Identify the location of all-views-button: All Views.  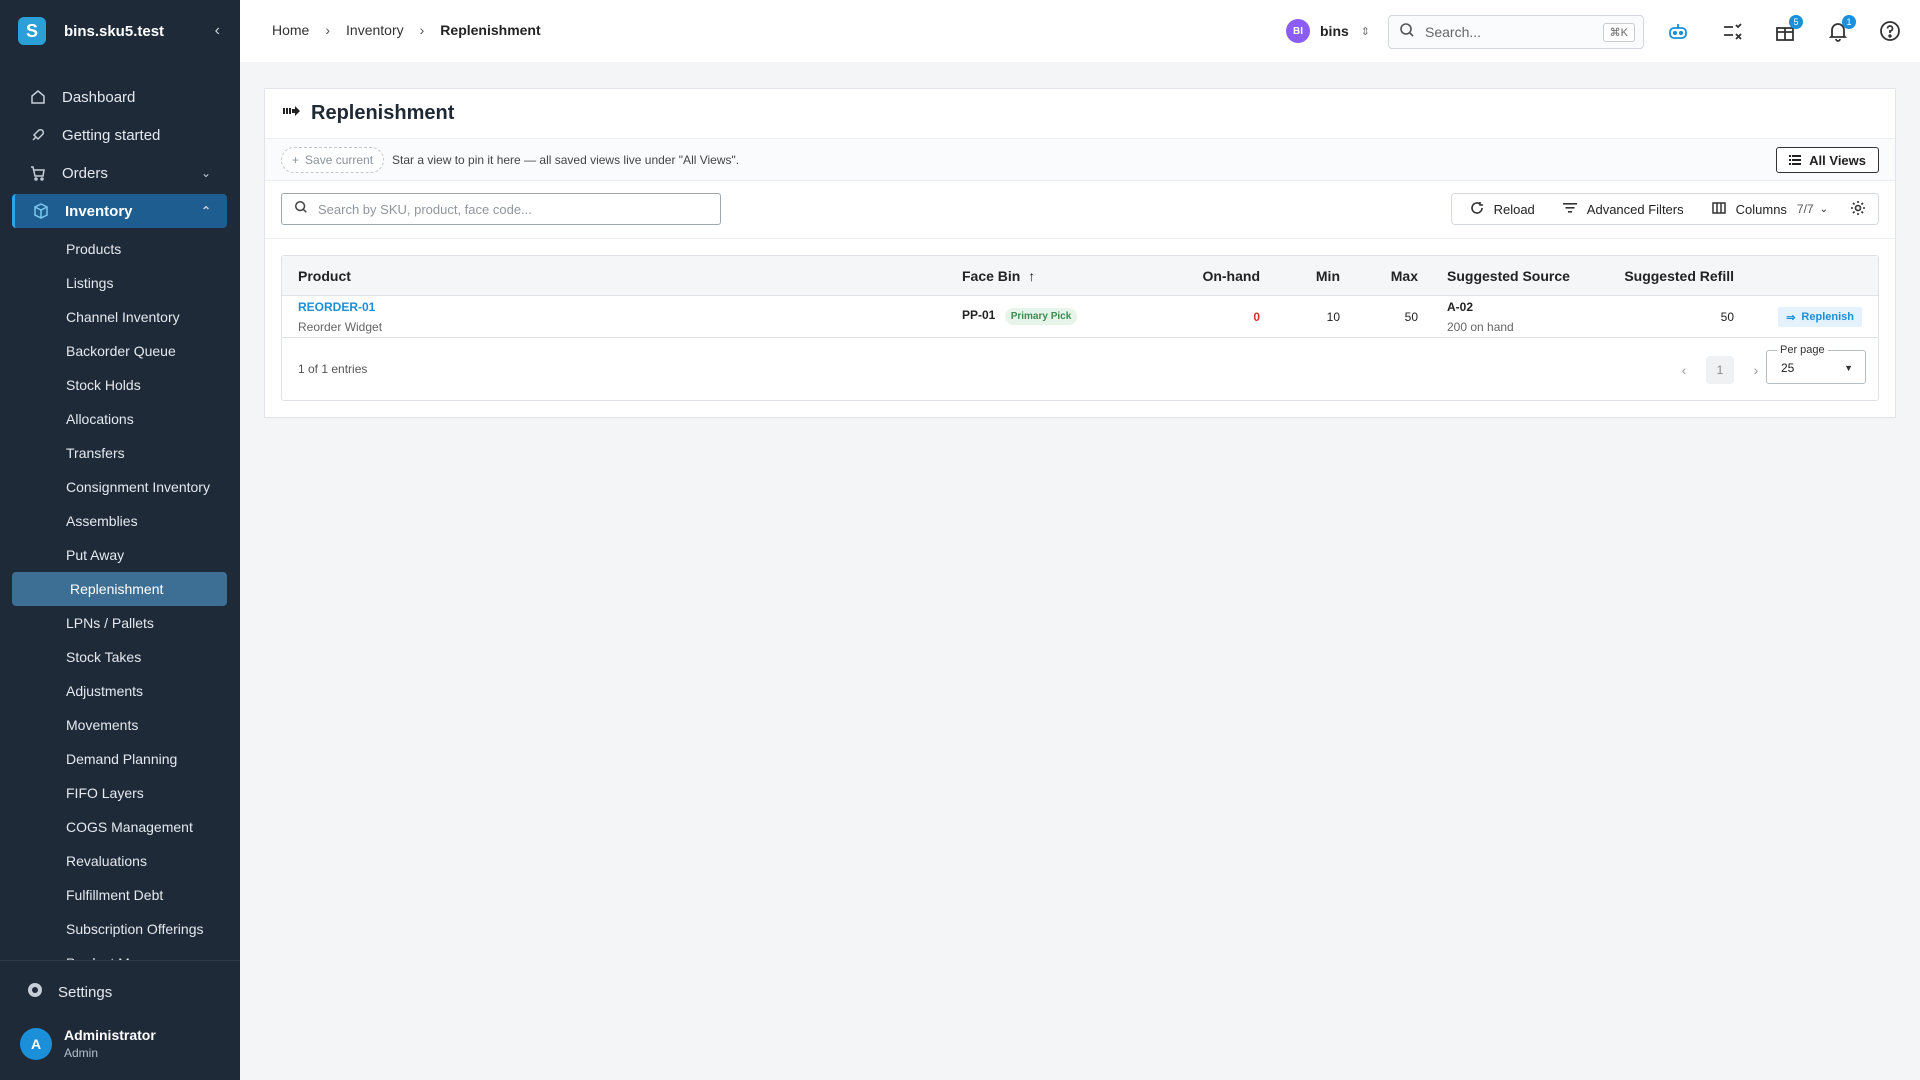
(1827, 160).